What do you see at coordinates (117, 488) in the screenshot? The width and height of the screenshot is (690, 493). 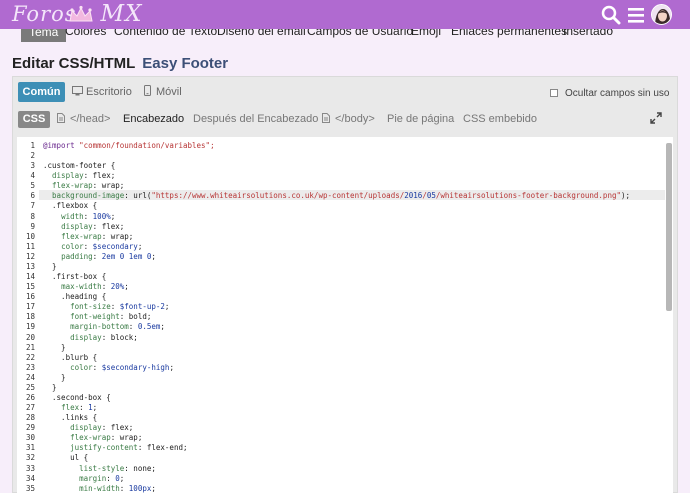 I see `code-line: min-width: 100px;` at bounding box center [117, 488].